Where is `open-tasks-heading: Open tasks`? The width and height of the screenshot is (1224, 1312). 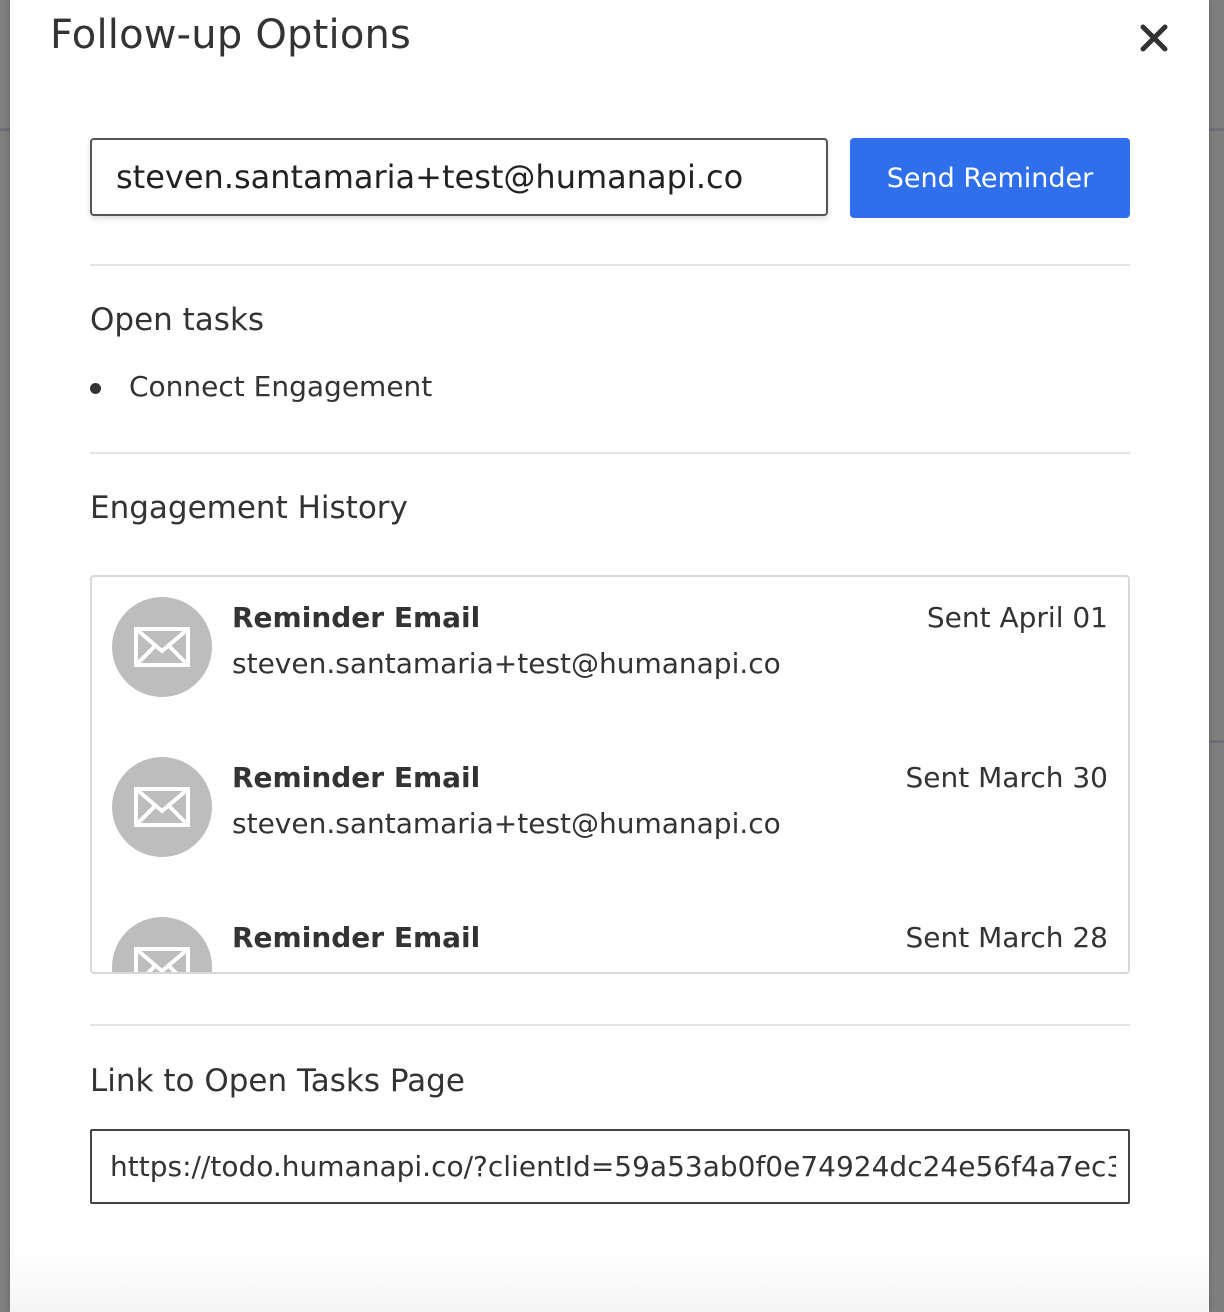
open-tasks-heading: Open tasks is located at coordinates (177, 320).